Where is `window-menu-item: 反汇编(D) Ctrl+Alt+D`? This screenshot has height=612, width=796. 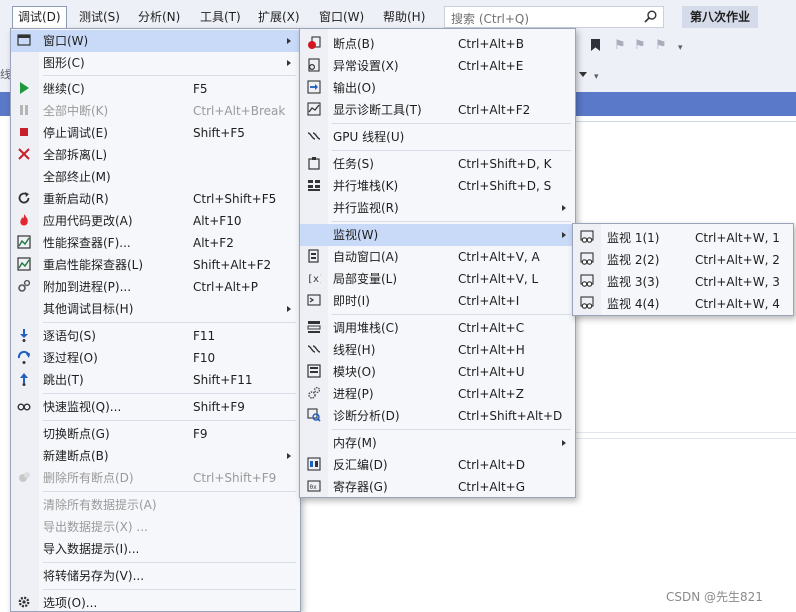
window-menu-item: 反汇编(D) Ctrl+Alt+D is located at coordinates (437, 465).